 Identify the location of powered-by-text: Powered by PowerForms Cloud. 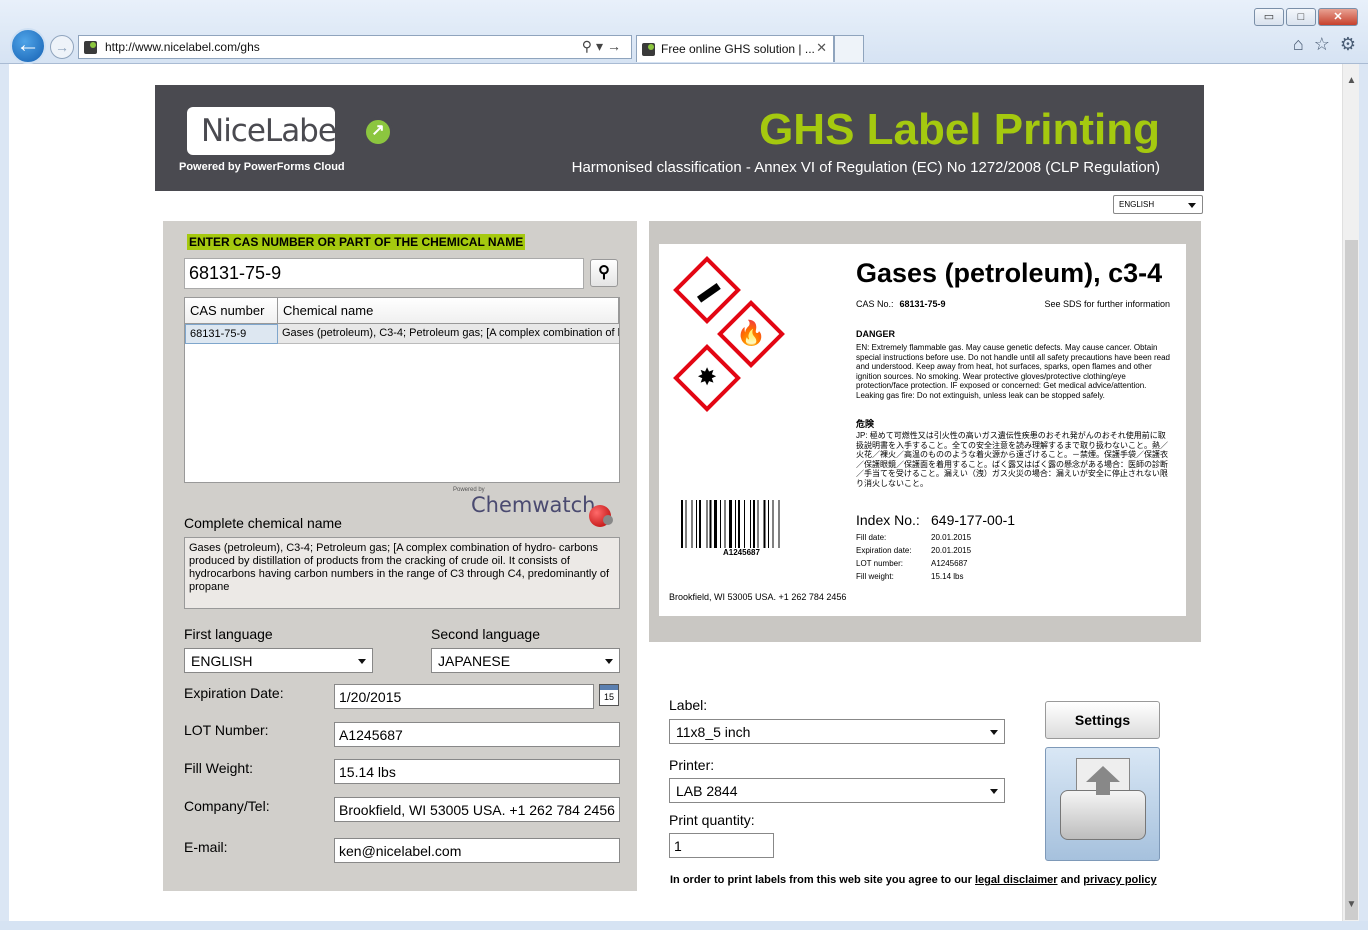
(262, 167).